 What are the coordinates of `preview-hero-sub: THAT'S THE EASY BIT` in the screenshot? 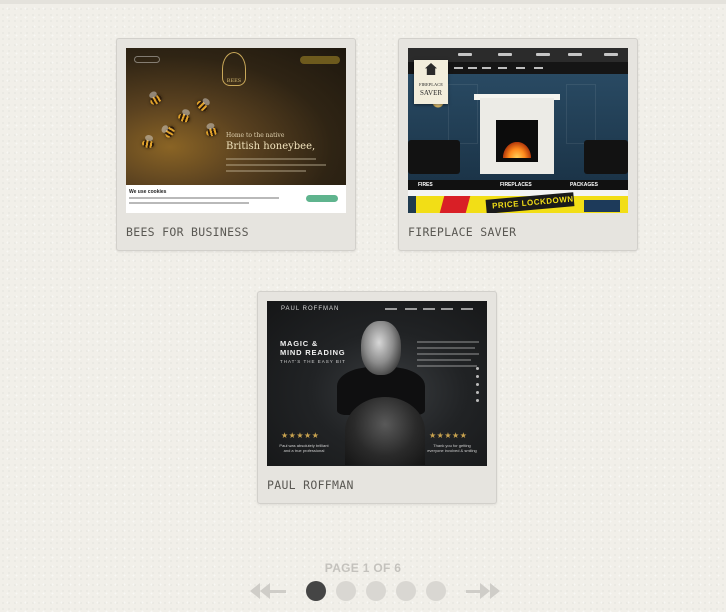 It's located at (313, 361).